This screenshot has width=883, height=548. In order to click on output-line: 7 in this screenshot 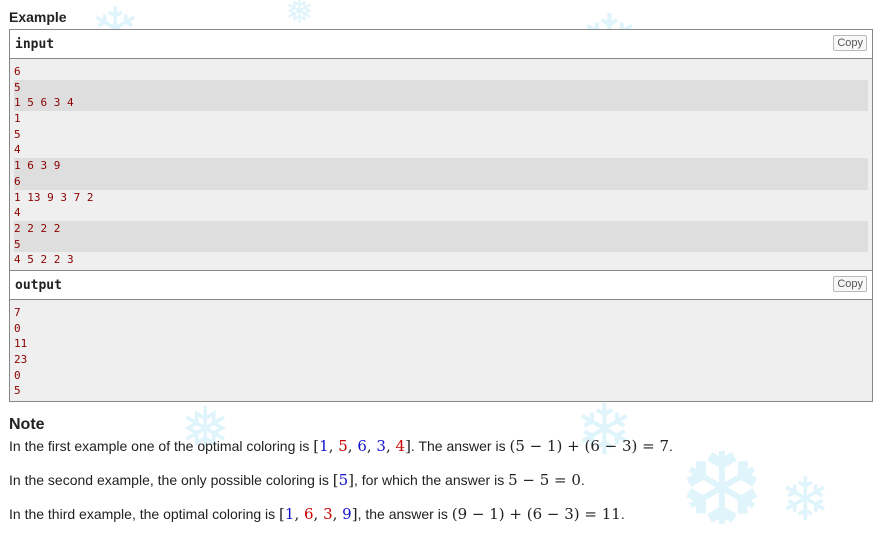, I will do `click(17, 312)`.